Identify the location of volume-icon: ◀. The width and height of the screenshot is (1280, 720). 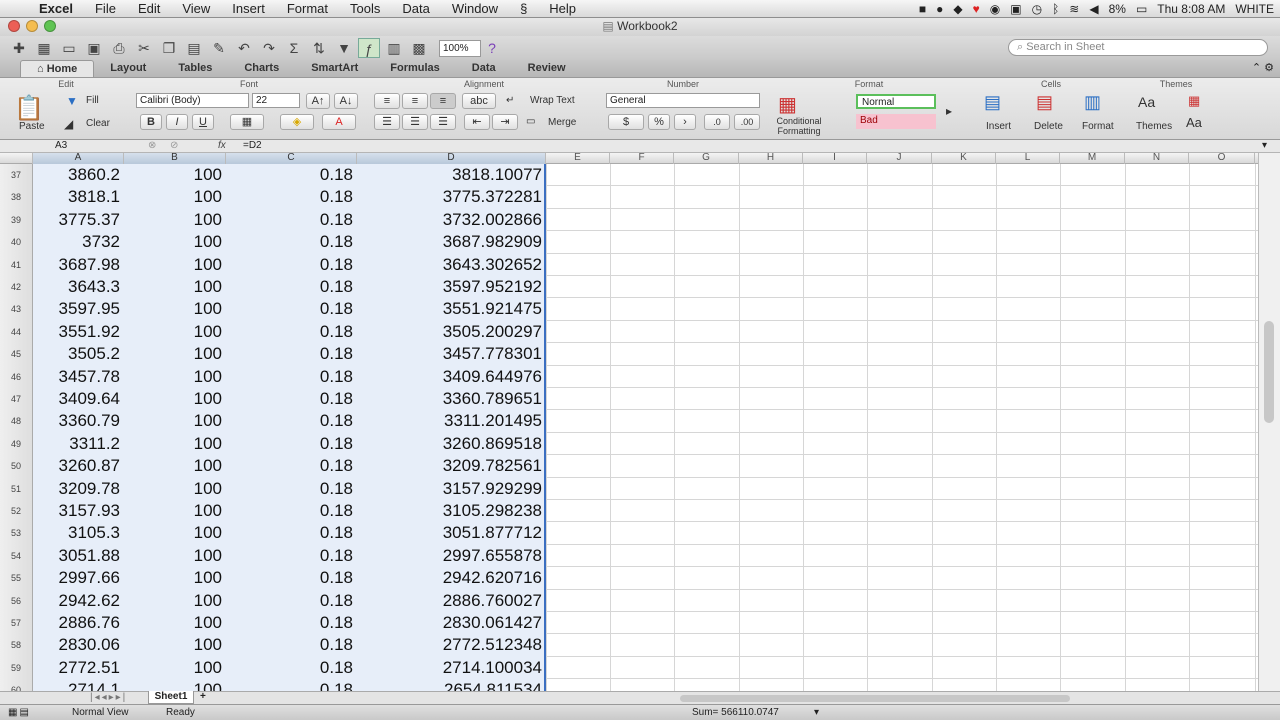
(1093, 9).